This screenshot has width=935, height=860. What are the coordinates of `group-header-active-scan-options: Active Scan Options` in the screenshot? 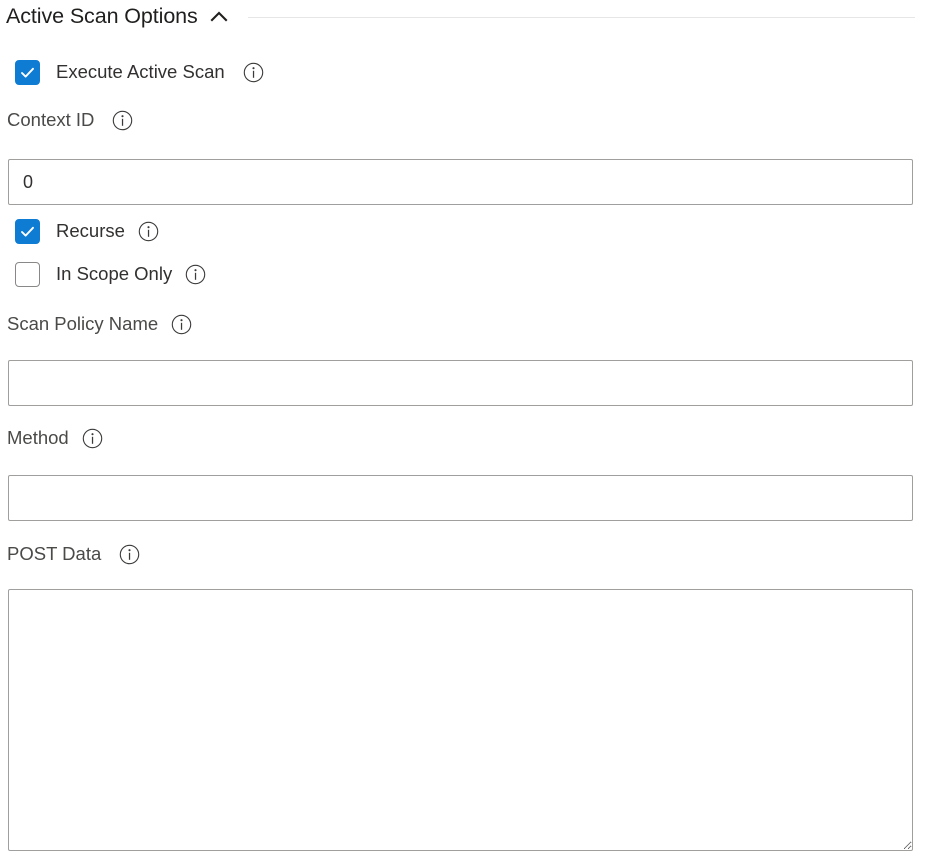 It's located at (467, 17).